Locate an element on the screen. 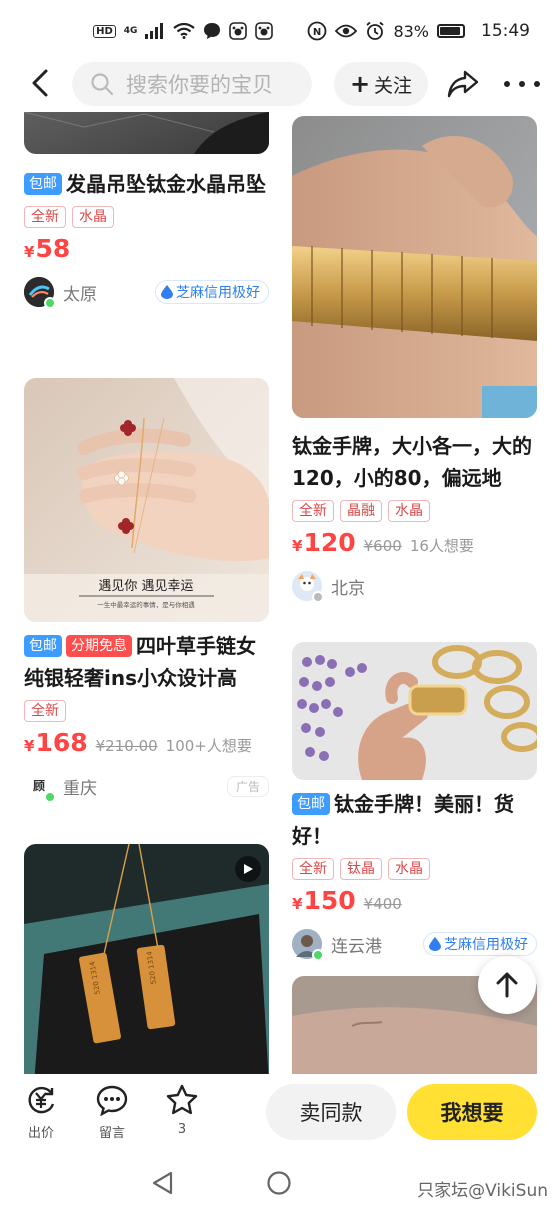 The image size is (560, 1212). product-title-text: 发晶吊坠钛金水晶吊坠 is located at coordinates (166, 184).